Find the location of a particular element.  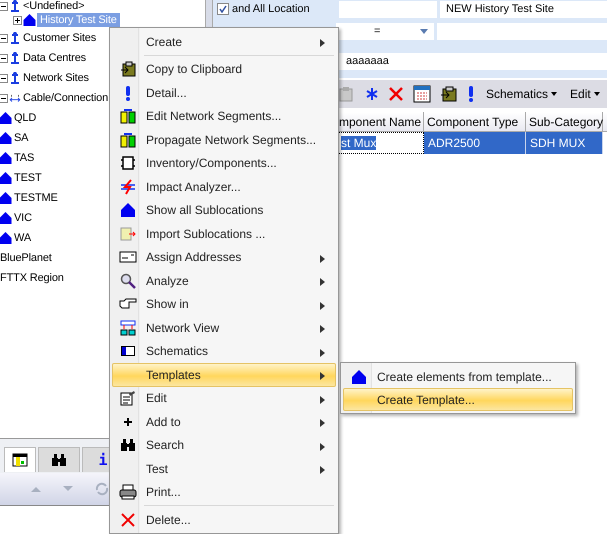

menu-item: Analyze is located at coordinates (224, 280).